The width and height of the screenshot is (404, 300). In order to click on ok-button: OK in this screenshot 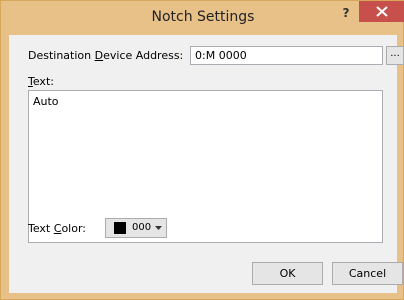, I will do `click(287, 273)`.